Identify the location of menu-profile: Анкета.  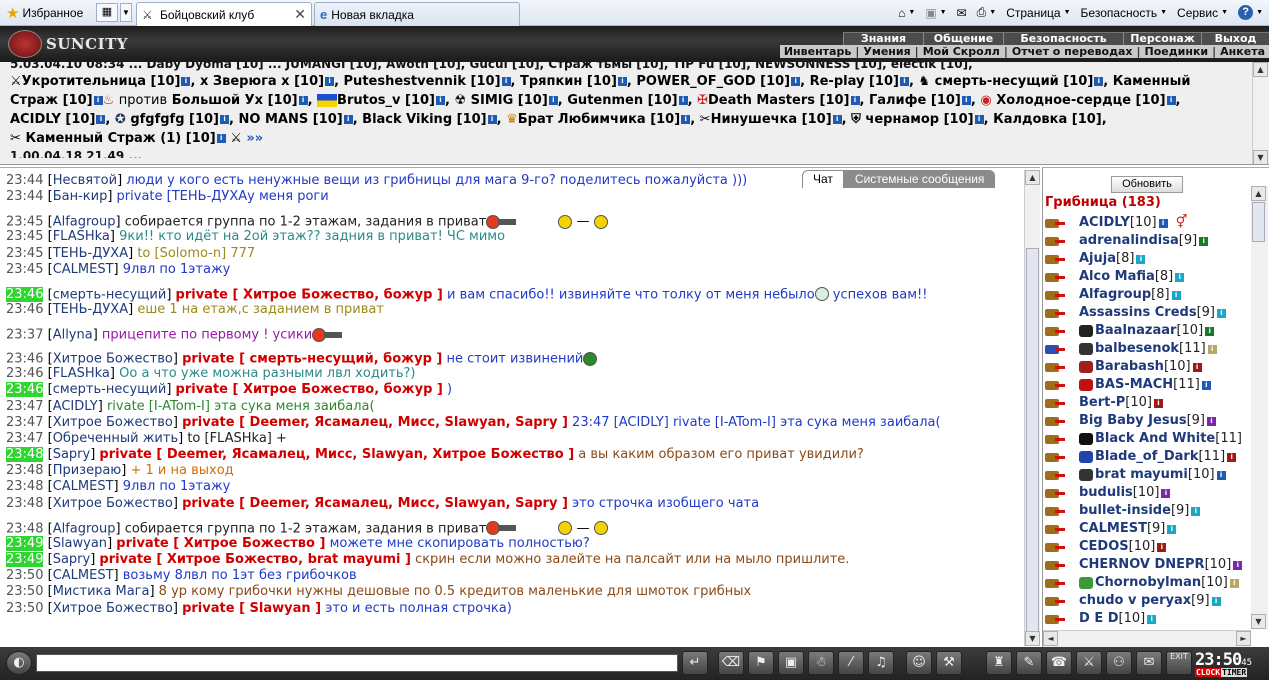
(1242, 51).